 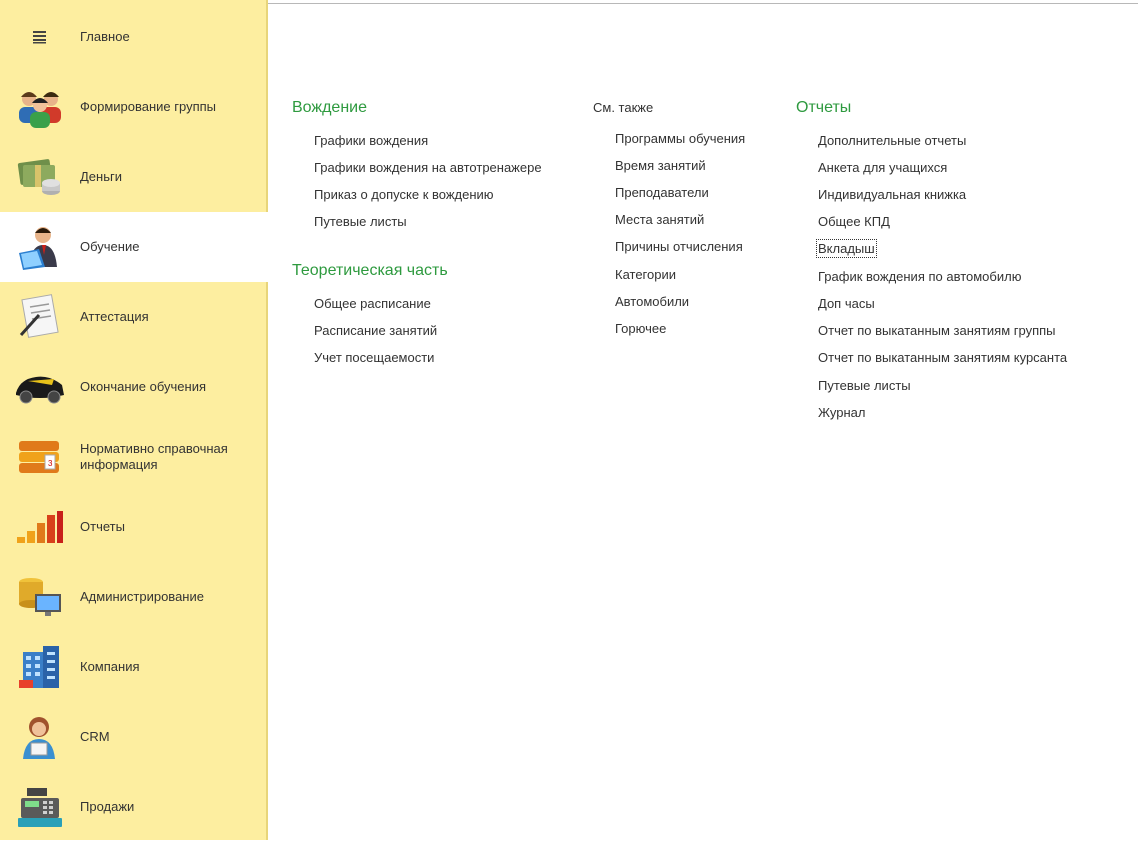 I want to click on sidebar-item-attestation: Аттестация, so click(x=134, y=317).